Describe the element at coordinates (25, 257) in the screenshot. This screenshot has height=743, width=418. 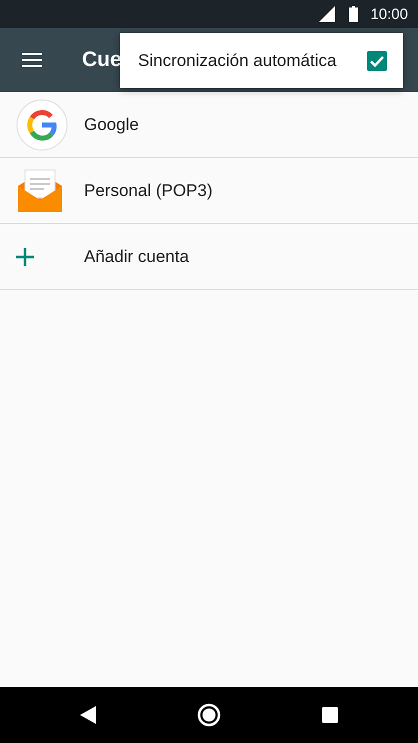
I see `plus-icon` at that location.